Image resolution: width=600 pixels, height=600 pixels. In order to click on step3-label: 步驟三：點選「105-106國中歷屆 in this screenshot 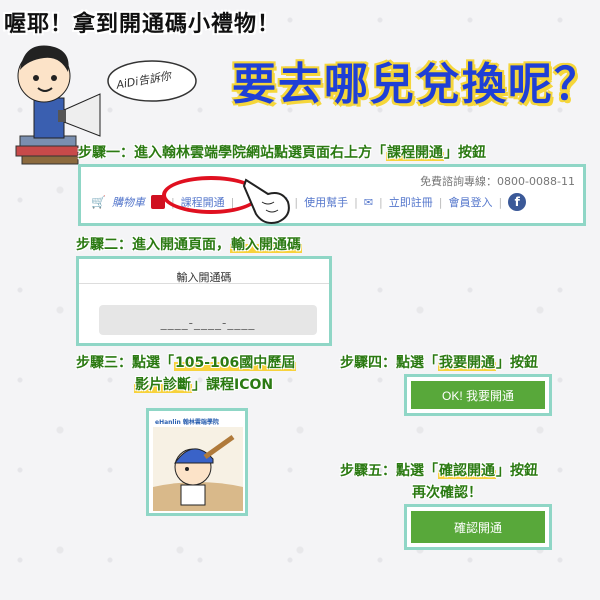, I will do `click(186, 363)`.